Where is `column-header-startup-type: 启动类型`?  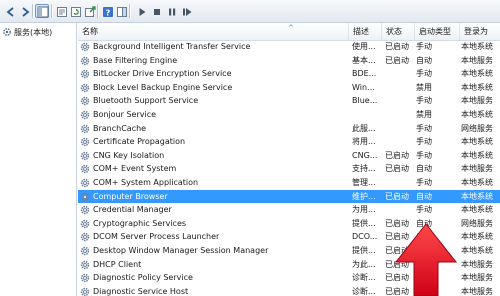 column-header-startup-type: 启动类型 is located at coordinates (437, 31).